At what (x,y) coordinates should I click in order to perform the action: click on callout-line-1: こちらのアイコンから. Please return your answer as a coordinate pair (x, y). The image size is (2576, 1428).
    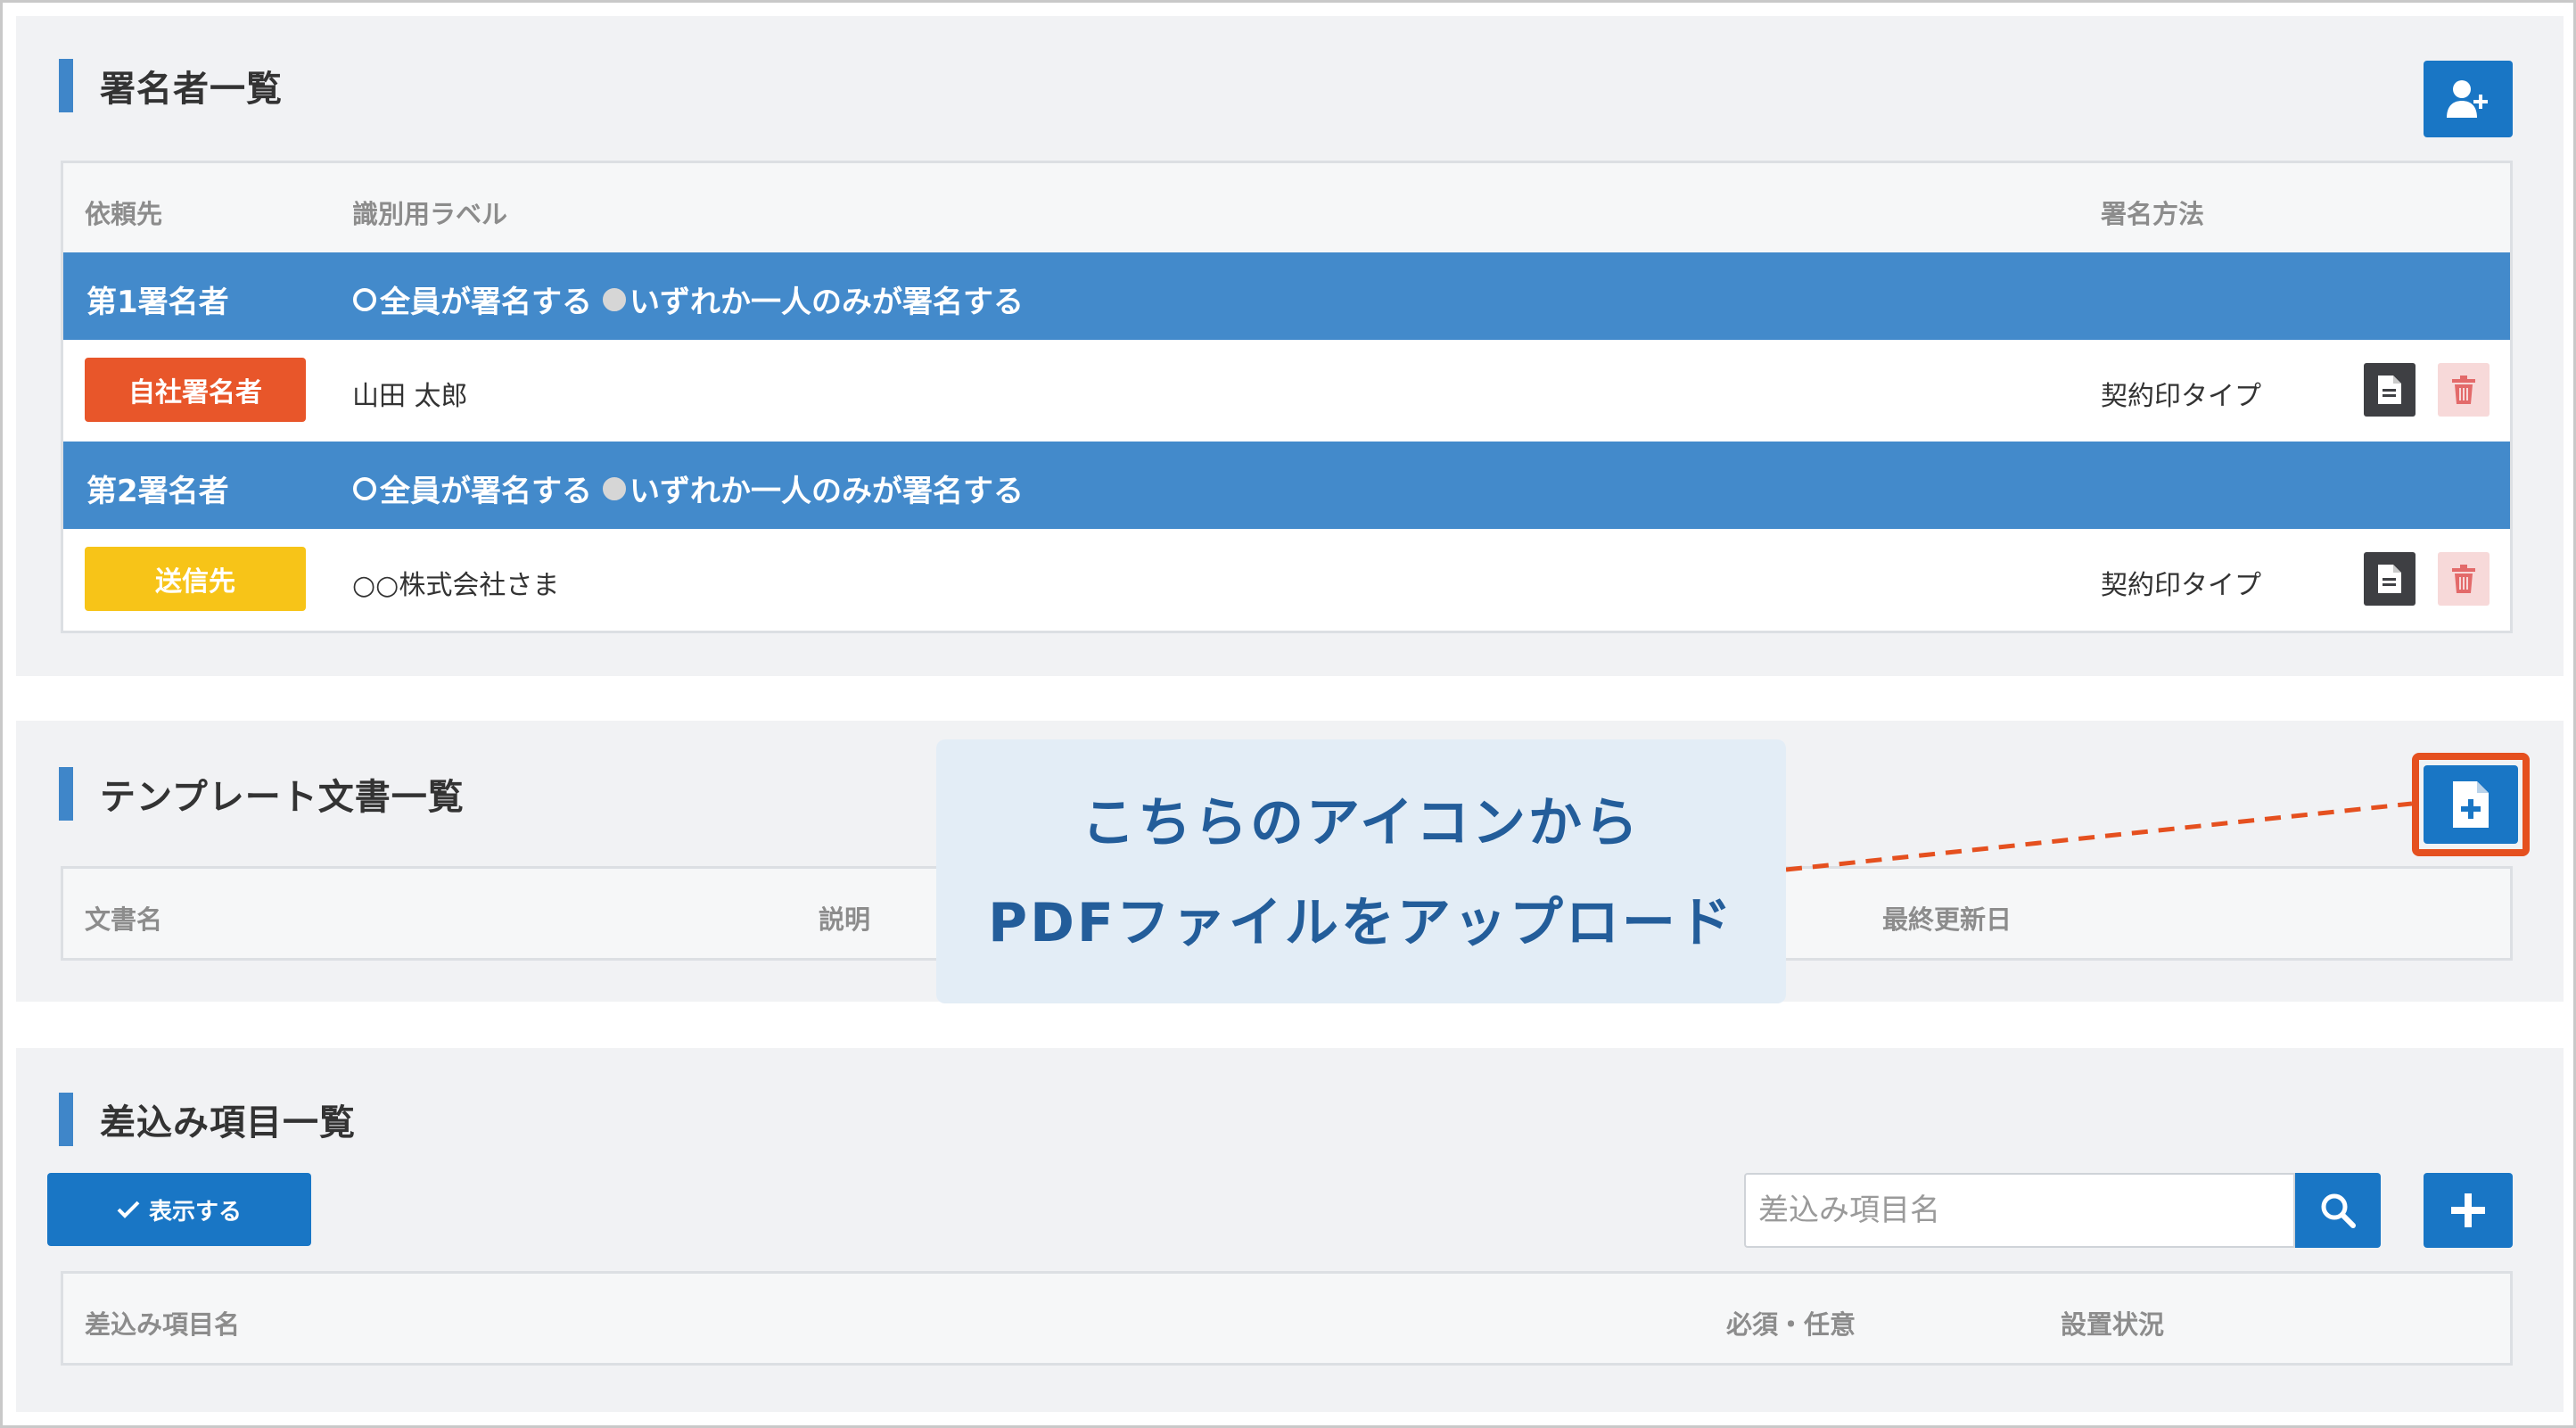
    Looking at the image, I should click on (1361, 823).